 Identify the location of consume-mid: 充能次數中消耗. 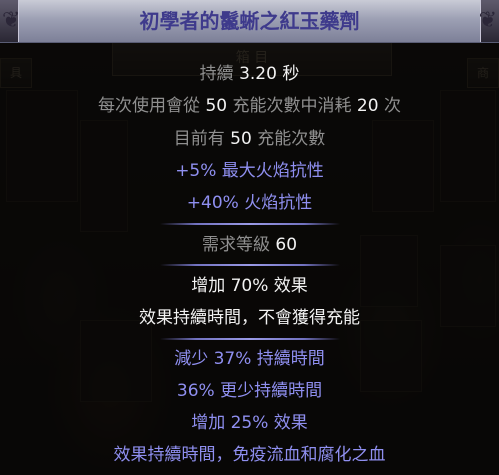
(292, 106).